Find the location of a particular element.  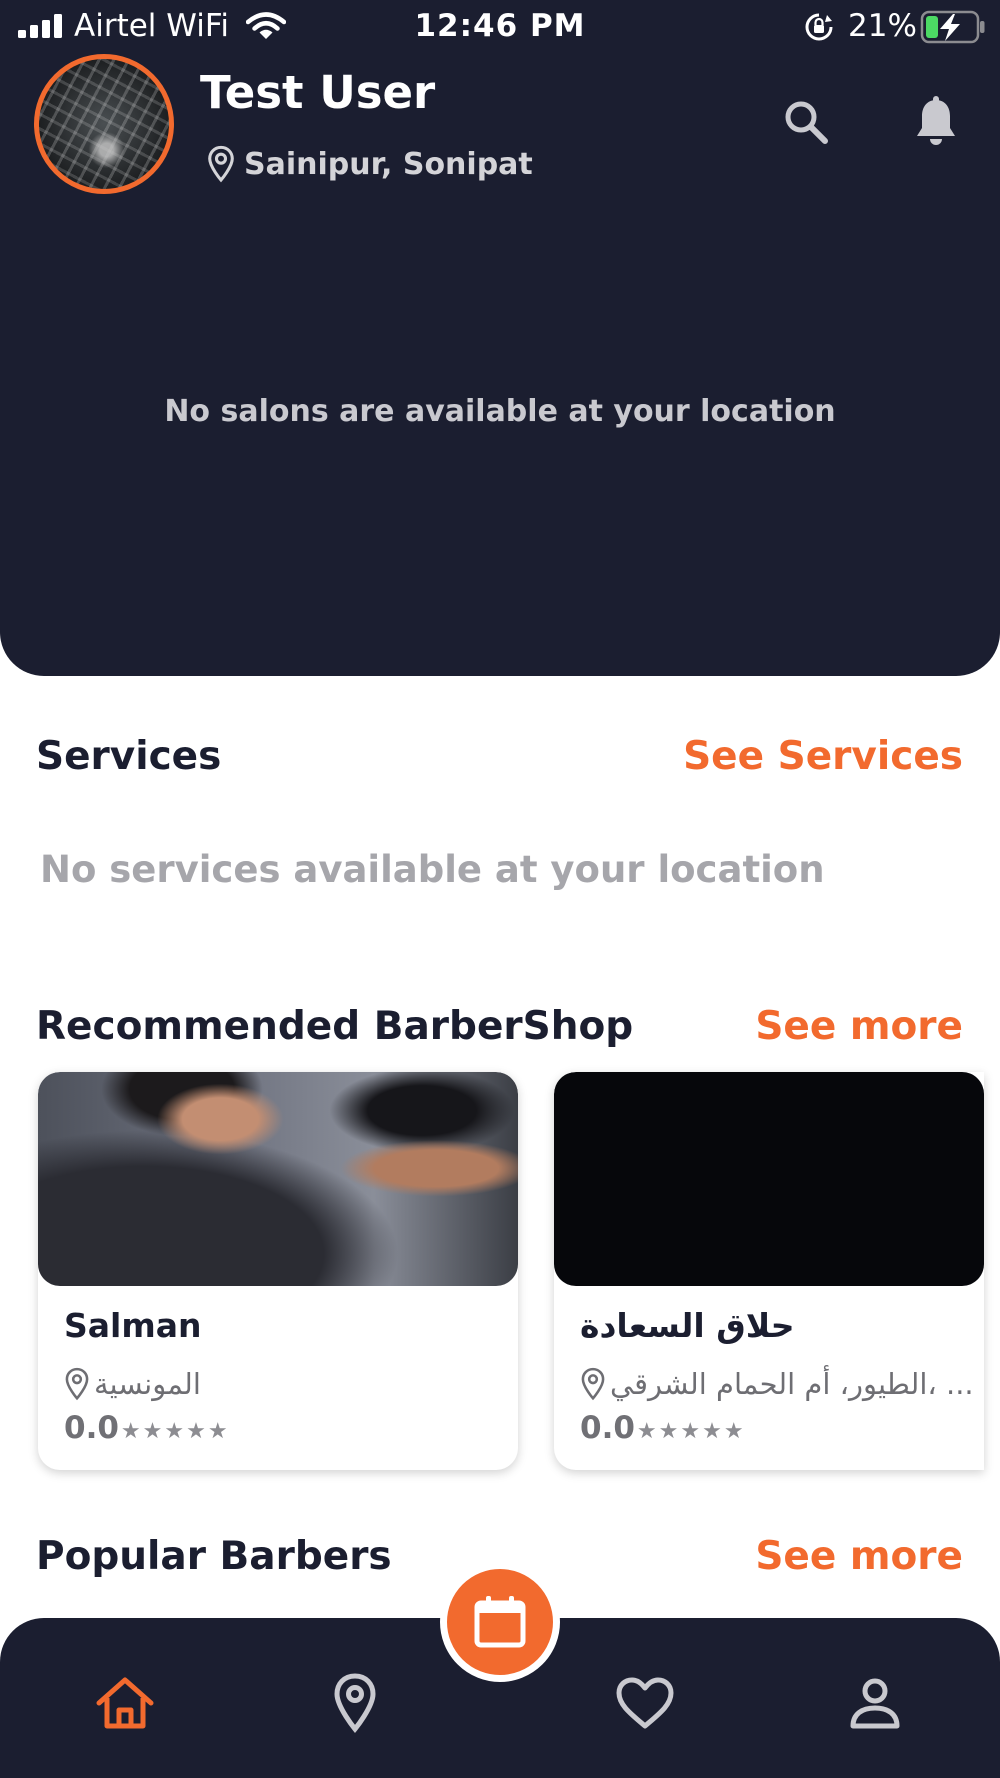

nav-profile is located at coordinates (875, 1703).